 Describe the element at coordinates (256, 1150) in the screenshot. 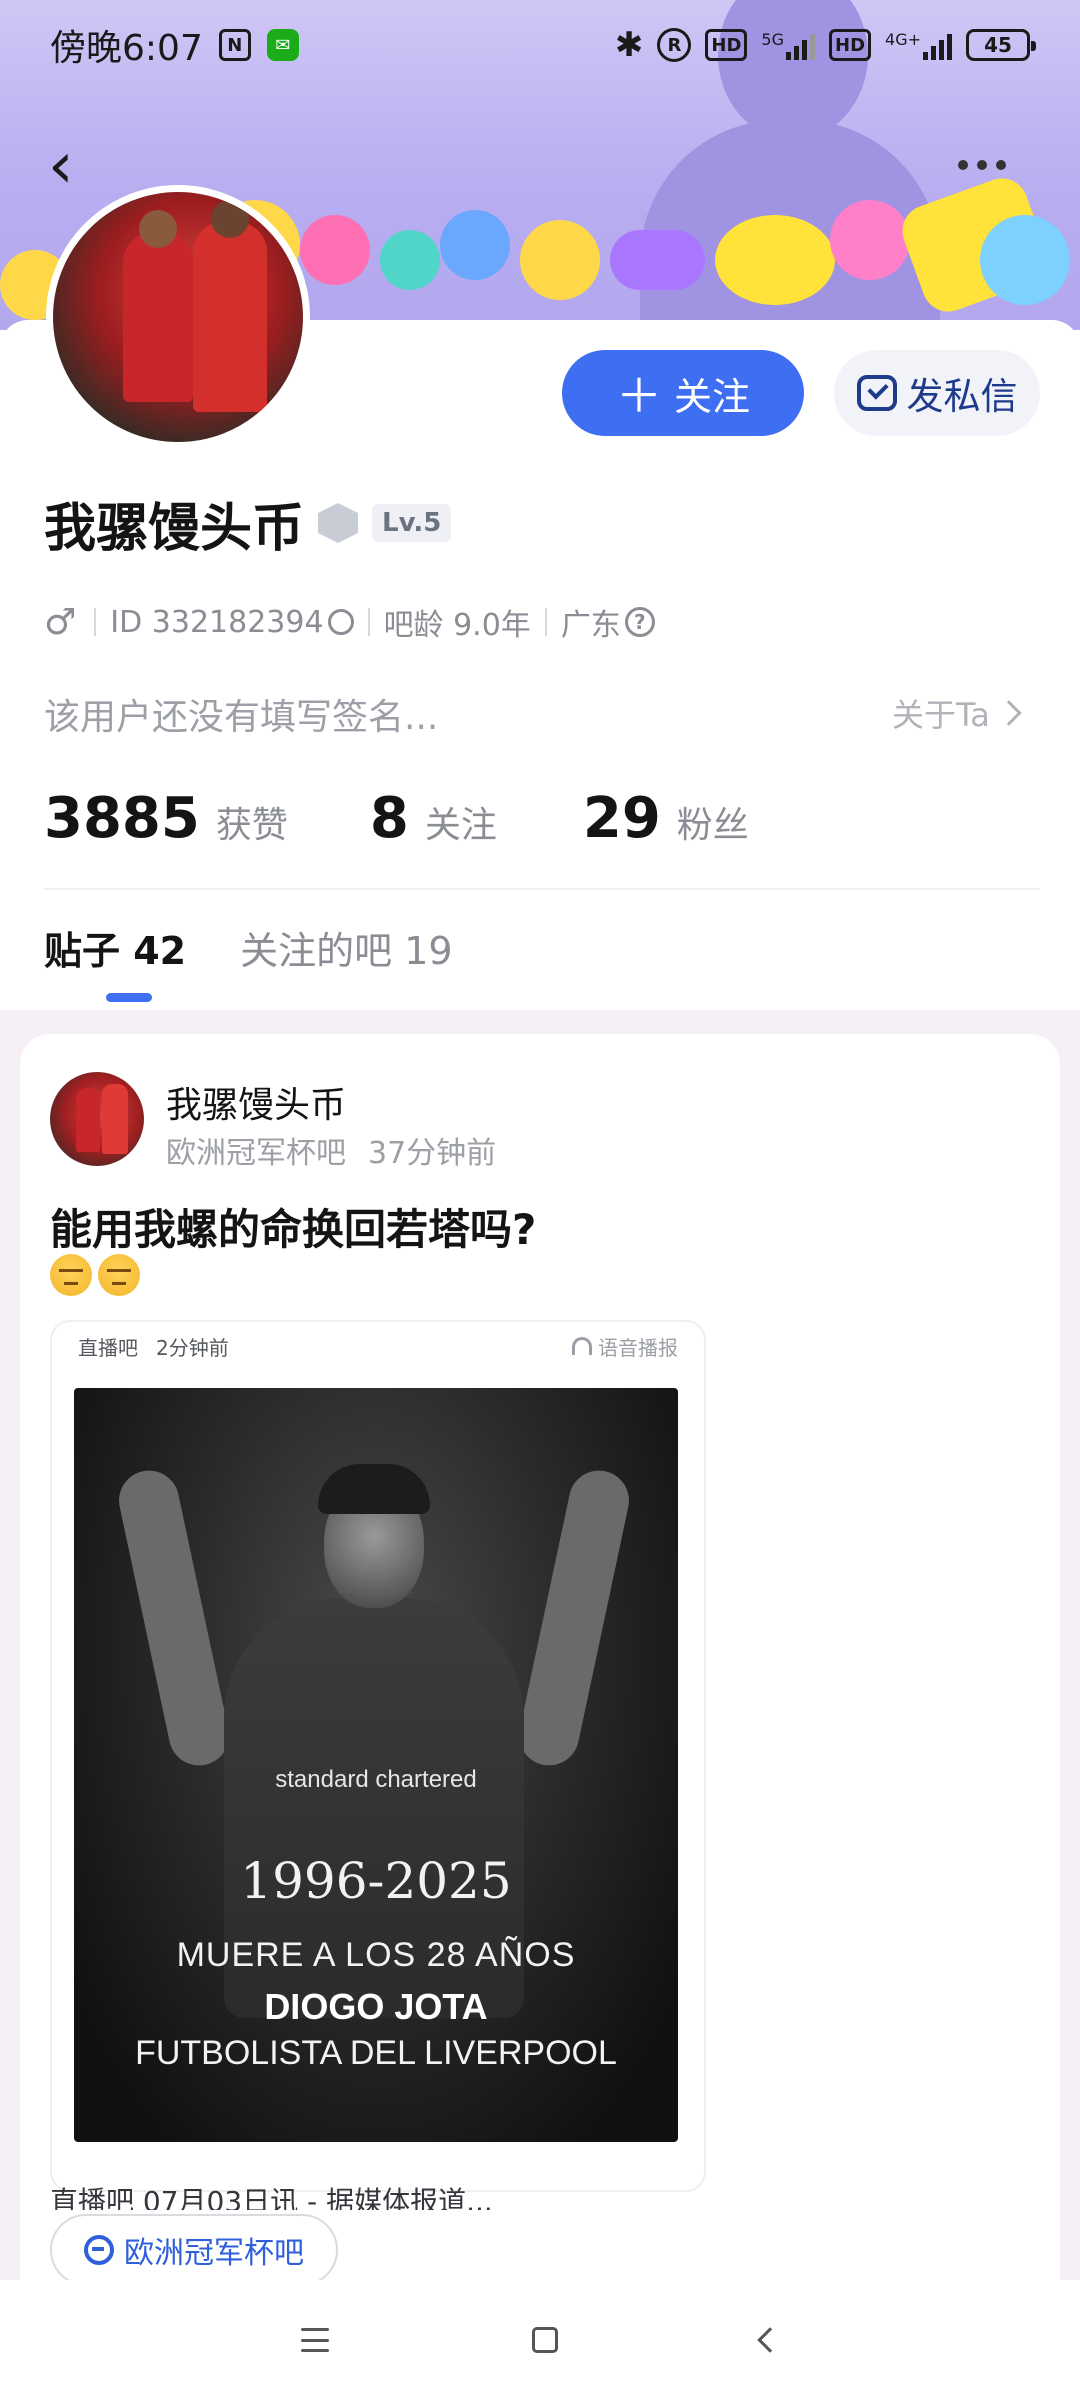

I see `post-forum: 欧洲冠军杯吧` at that location.